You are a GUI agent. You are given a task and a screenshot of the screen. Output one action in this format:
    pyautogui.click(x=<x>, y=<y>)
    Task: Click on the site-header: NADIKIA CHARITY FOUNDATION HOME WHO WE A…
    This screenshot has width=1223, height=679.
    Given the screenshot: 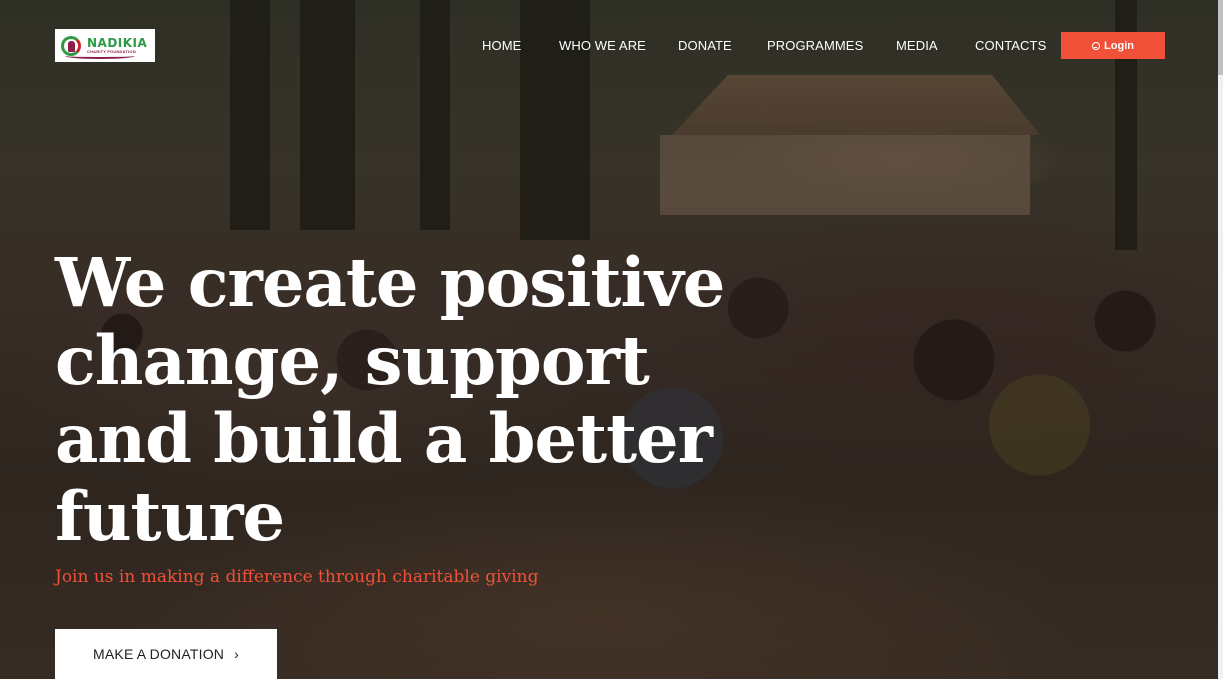 What is the action you would take?
    pyautogui.click(x=611, y=45)
    